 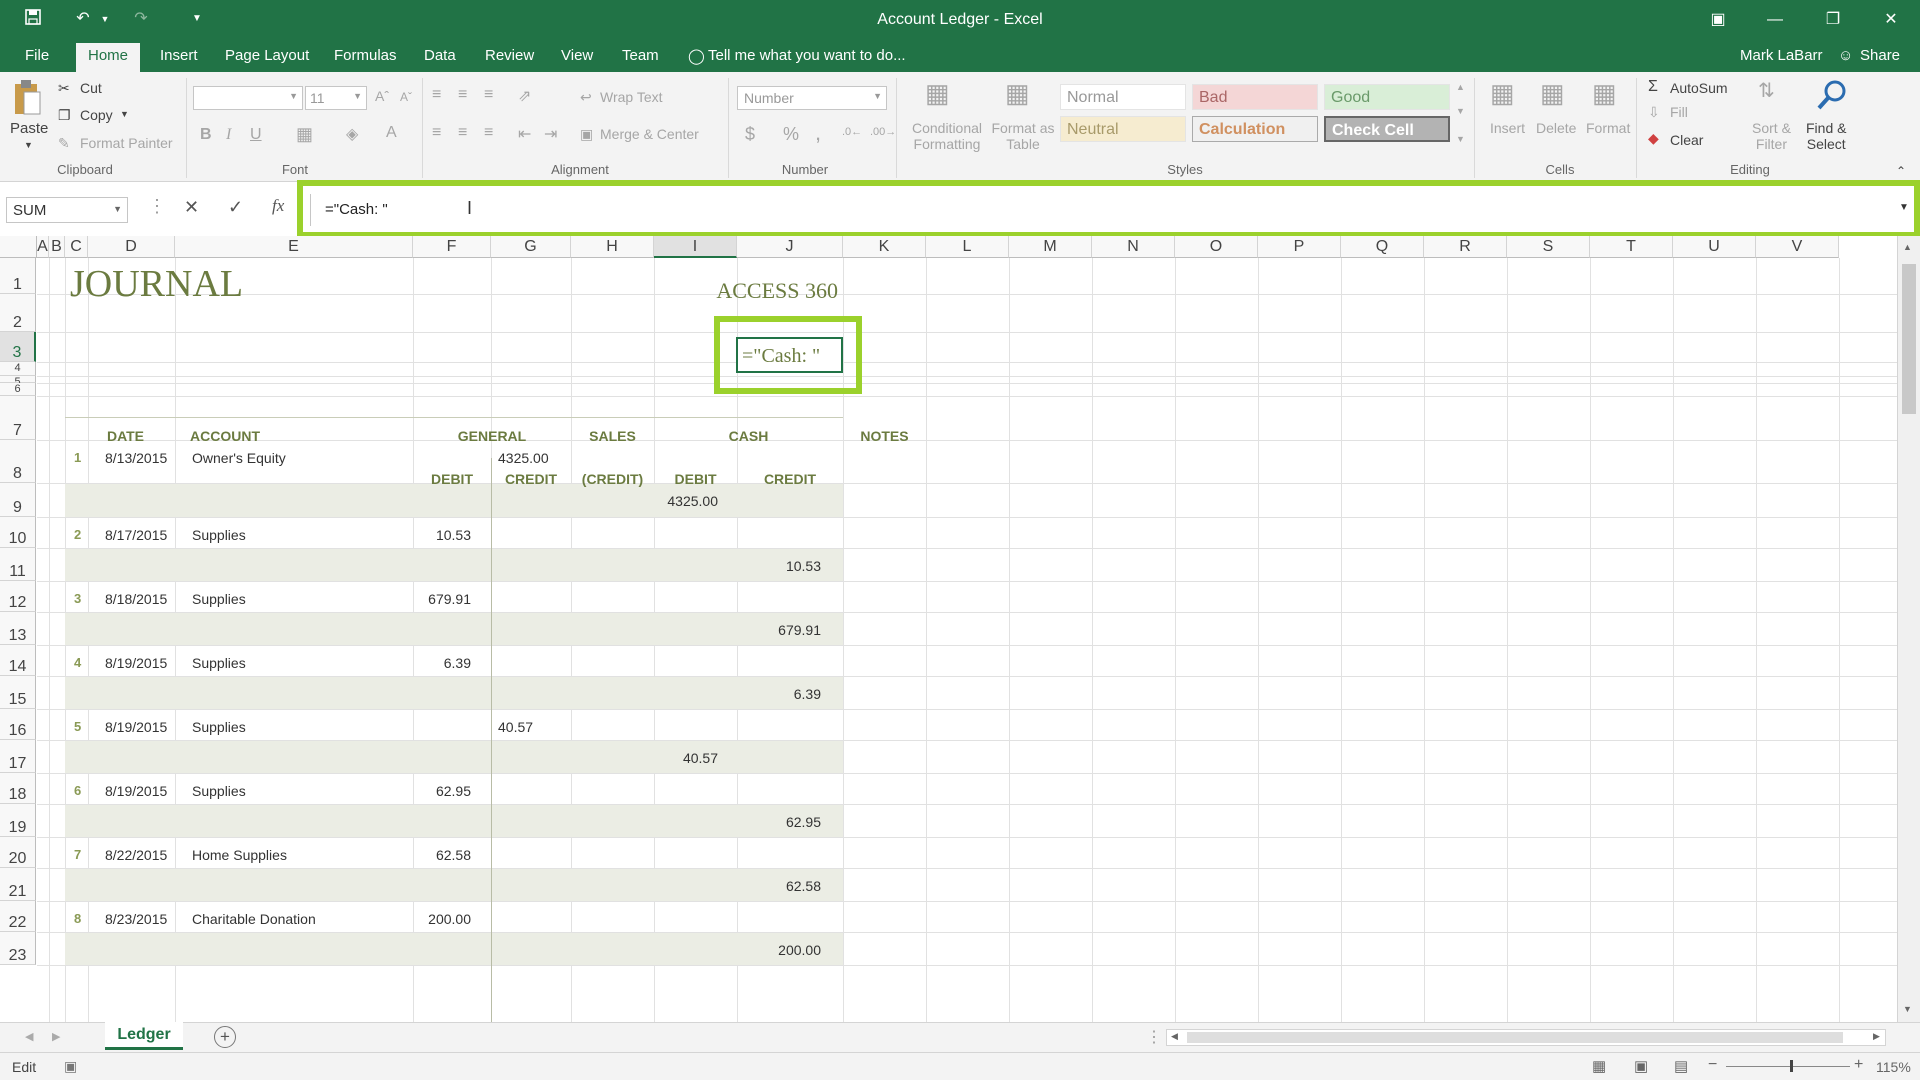 What do you see at coordinates (18, 247) in the screenshot?
I see `select-all-corner` at bounding box center [18, 247].